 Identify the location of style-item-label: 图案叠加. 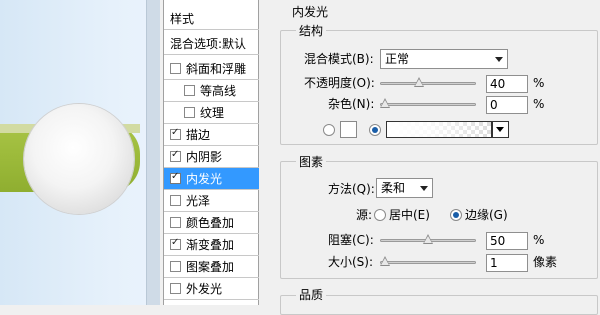
(210, 267).